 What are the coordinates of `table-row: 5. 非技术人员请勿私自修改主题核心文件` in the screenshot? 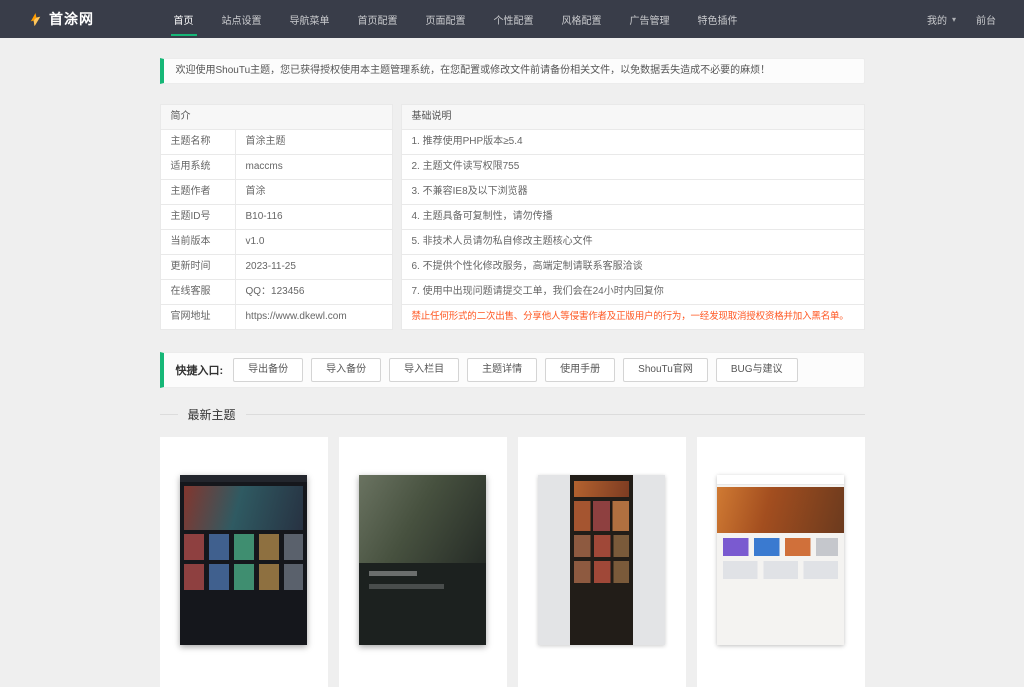 It's located at (632, 242).